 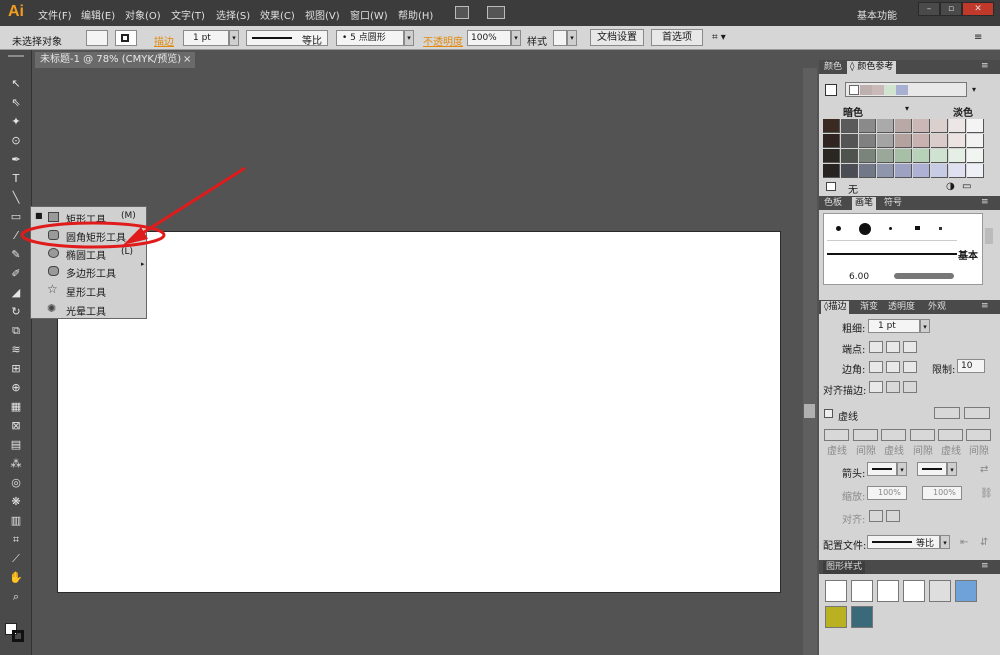 I want to click on gap-2-input, so click(x=922, y=435).